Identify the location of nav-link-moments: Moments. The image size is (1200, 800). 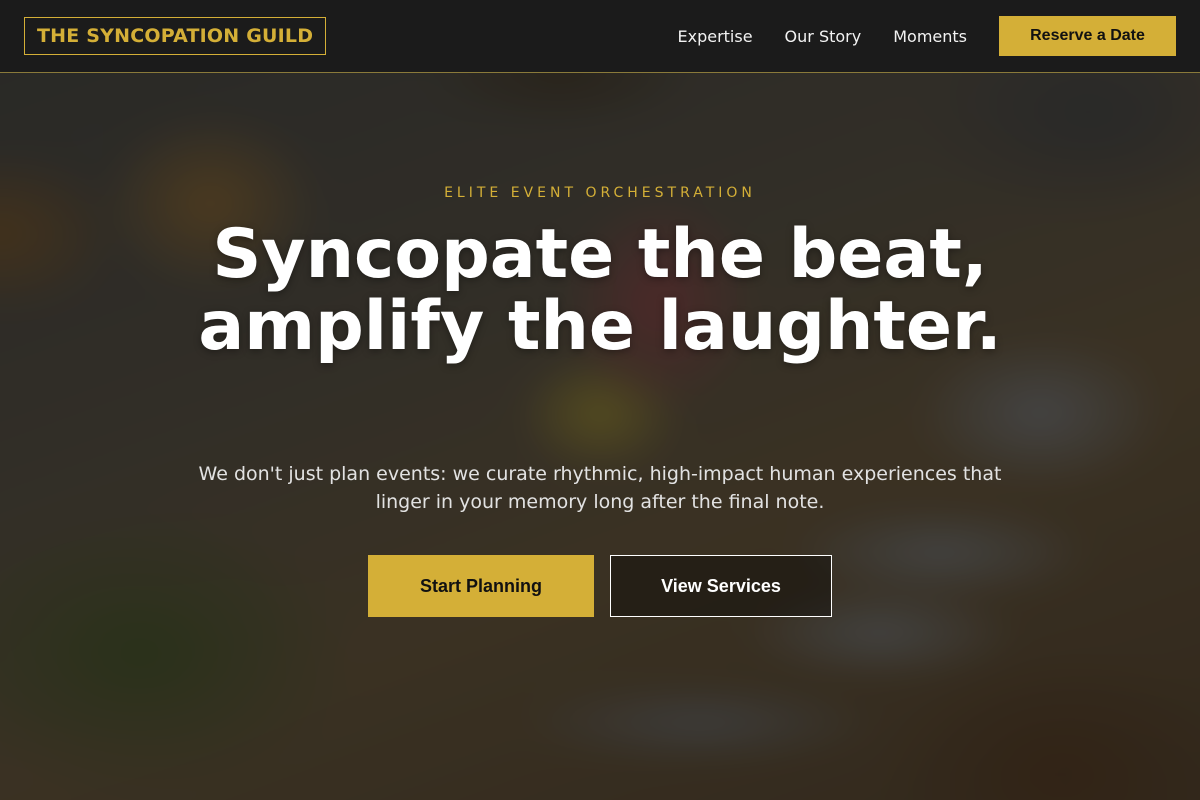
(930, 36).